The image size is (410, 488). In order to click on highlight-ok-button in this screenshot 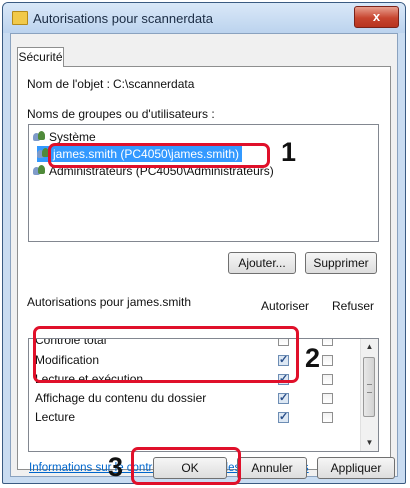, I will do `click(186, 466)`.